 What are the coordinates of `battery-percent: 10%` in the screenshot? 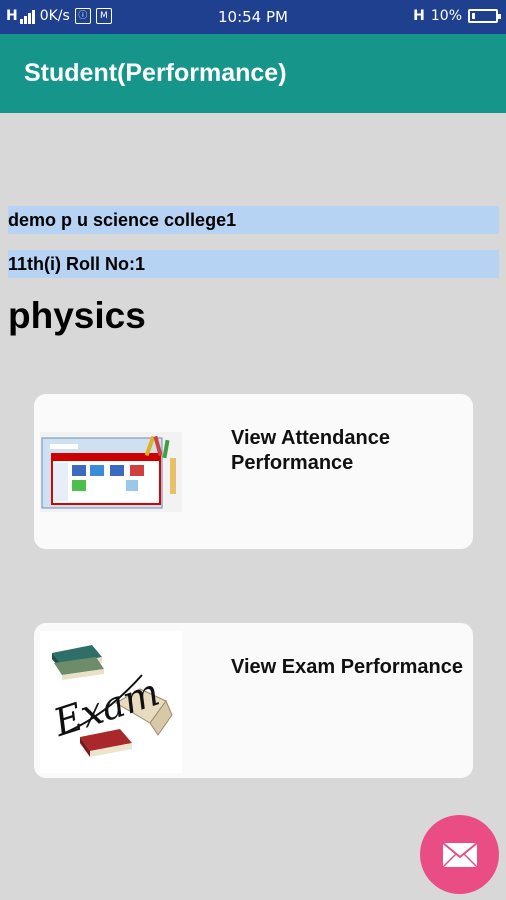 It's located at (446, 16).